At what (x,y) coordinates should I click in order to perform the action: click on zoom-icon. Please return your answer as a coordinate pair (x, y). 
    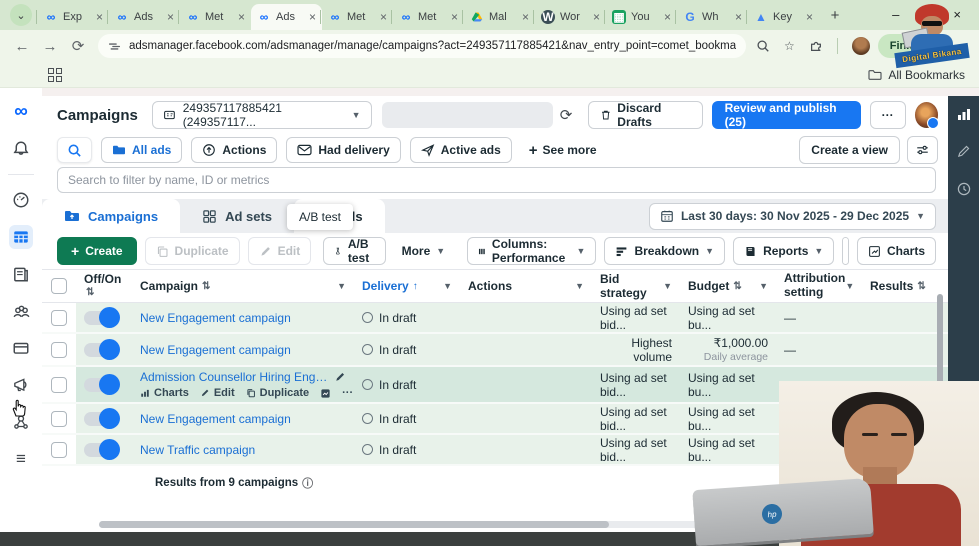
    Looking at the image, I should click on (763, 46).